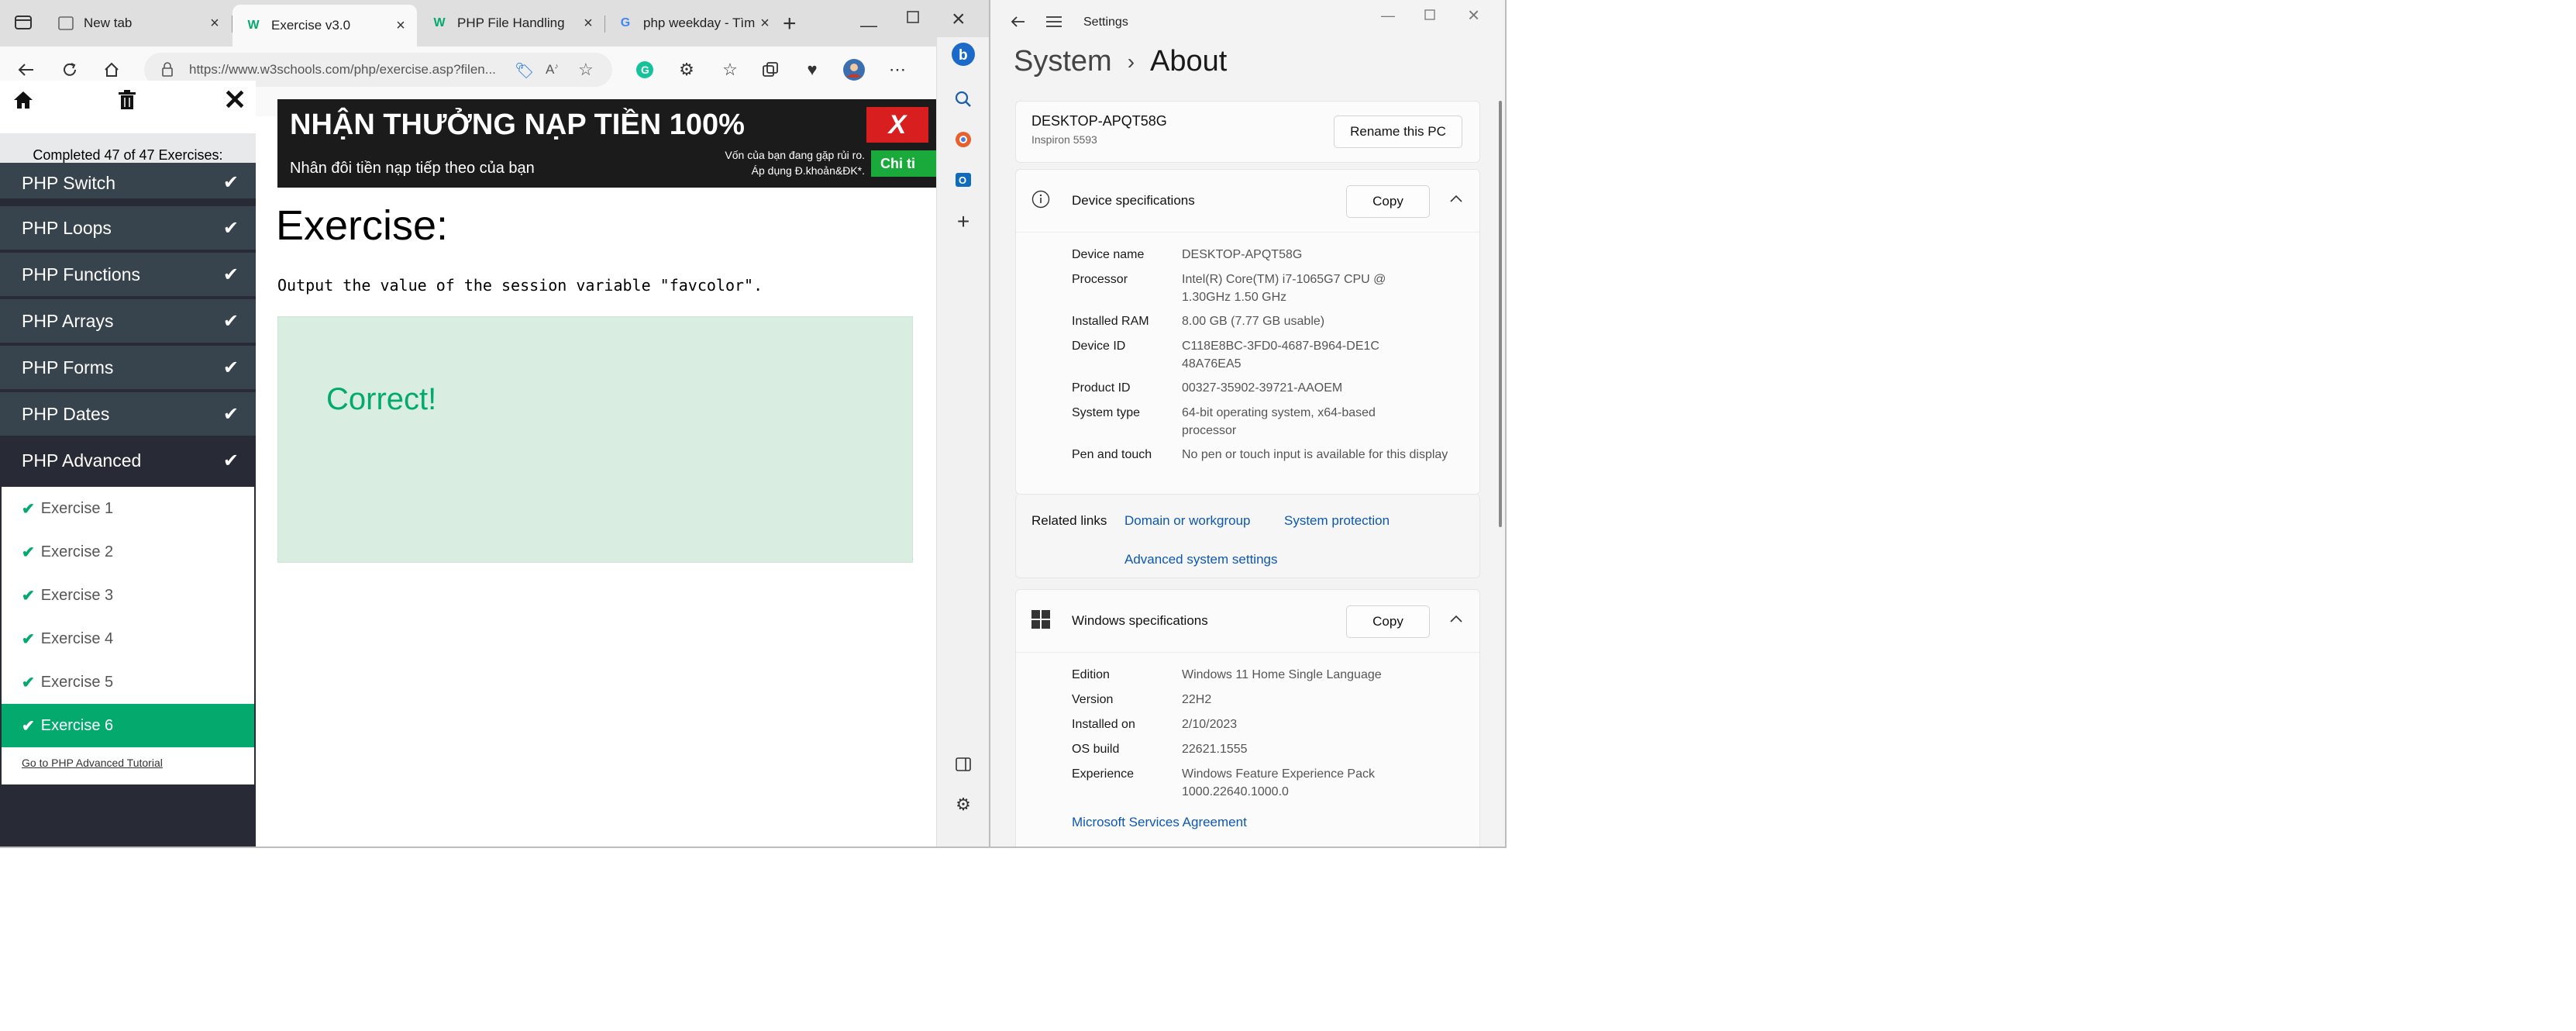 The image size is (2576, 1031). I want to click on ad-cta-button: Chi ti, so click(903, 163).